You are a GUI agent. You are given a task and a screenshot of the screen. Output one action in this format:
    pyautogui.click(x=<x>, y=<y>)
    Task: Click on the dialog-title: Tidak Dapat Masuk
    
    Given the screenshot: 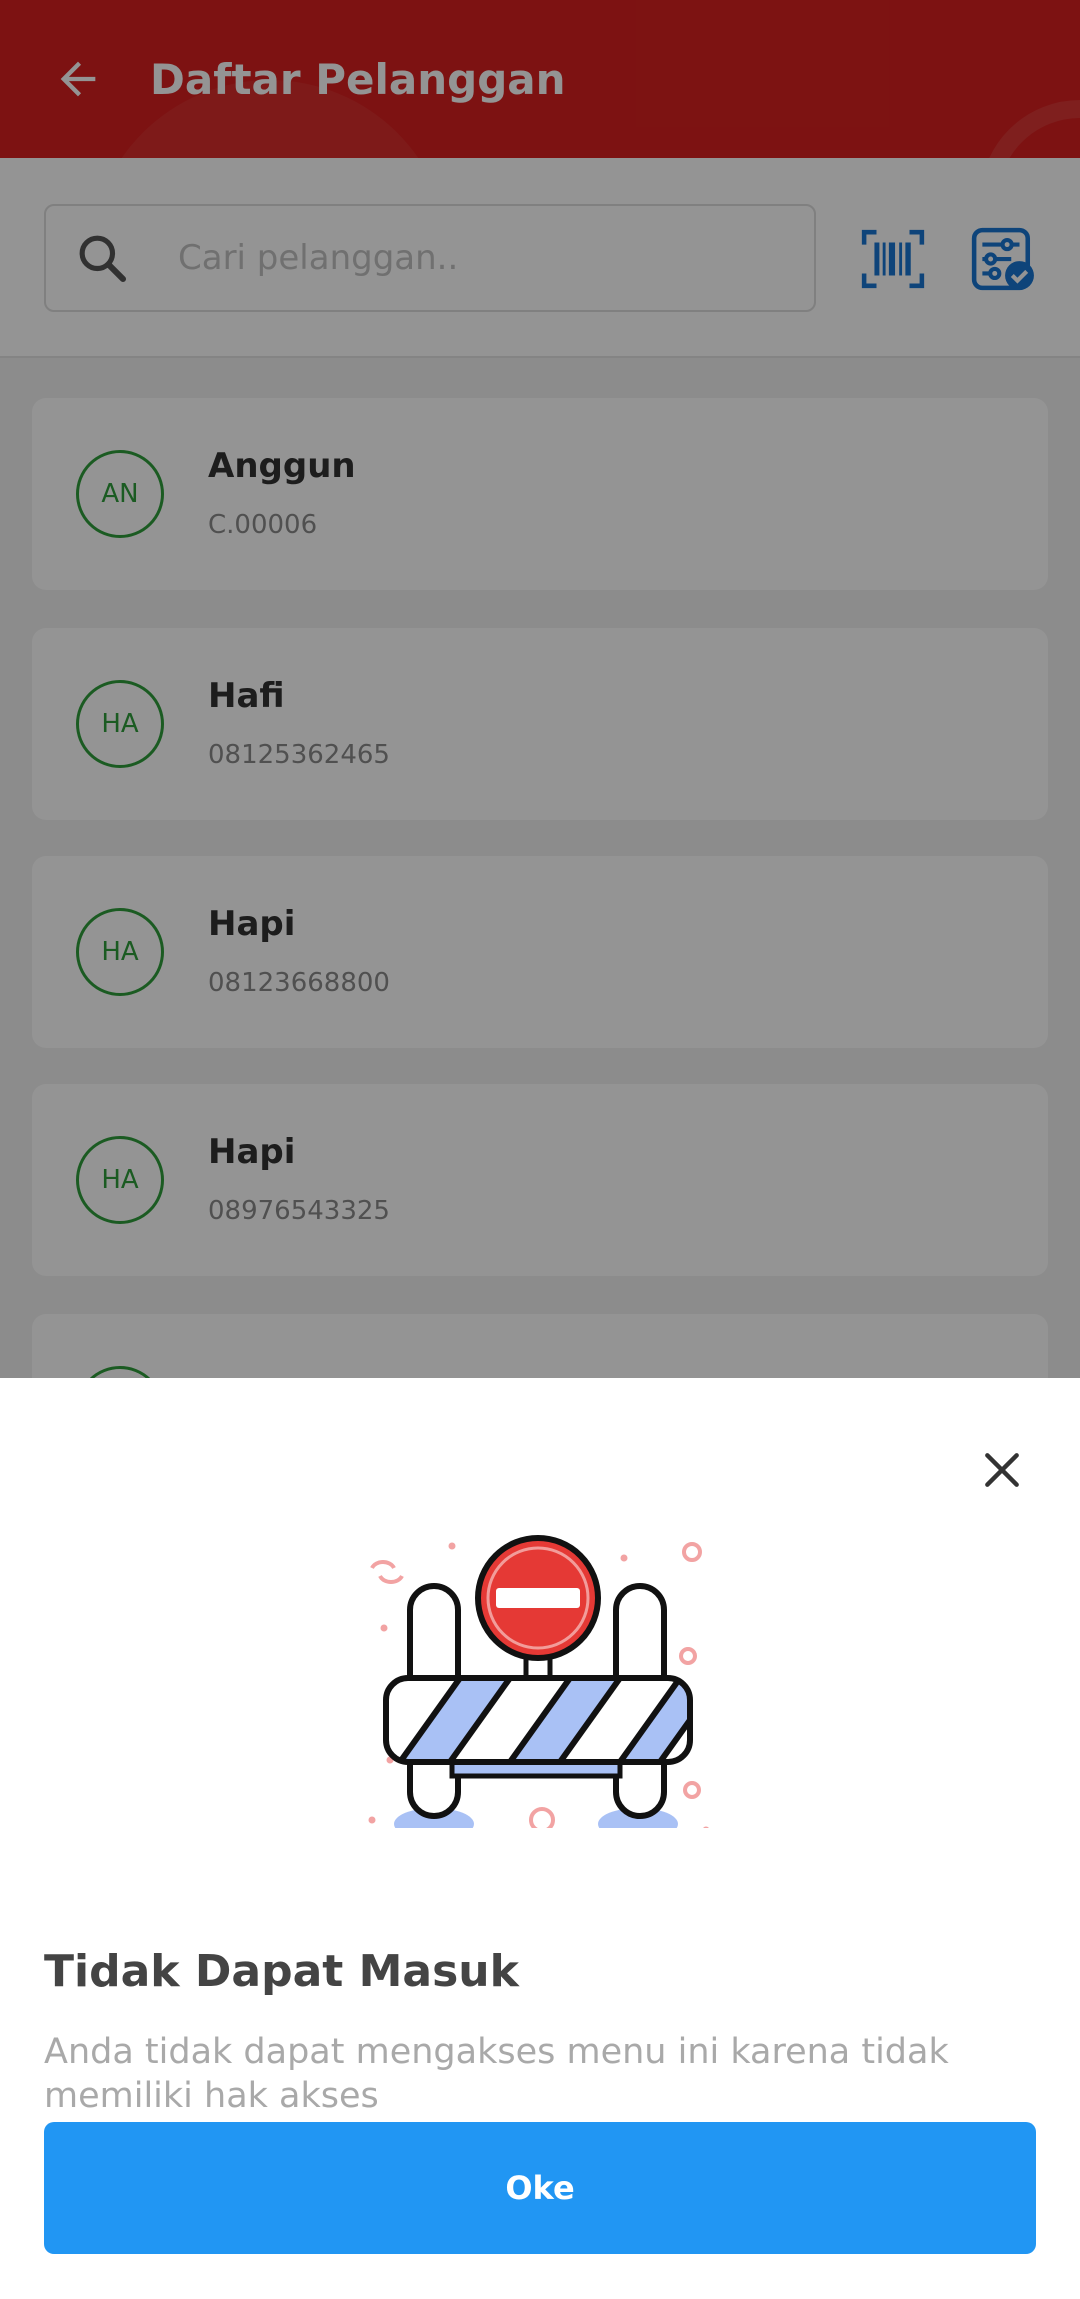 What is the action you would take?
    pyautogui.click(x=281, y=1971)
    